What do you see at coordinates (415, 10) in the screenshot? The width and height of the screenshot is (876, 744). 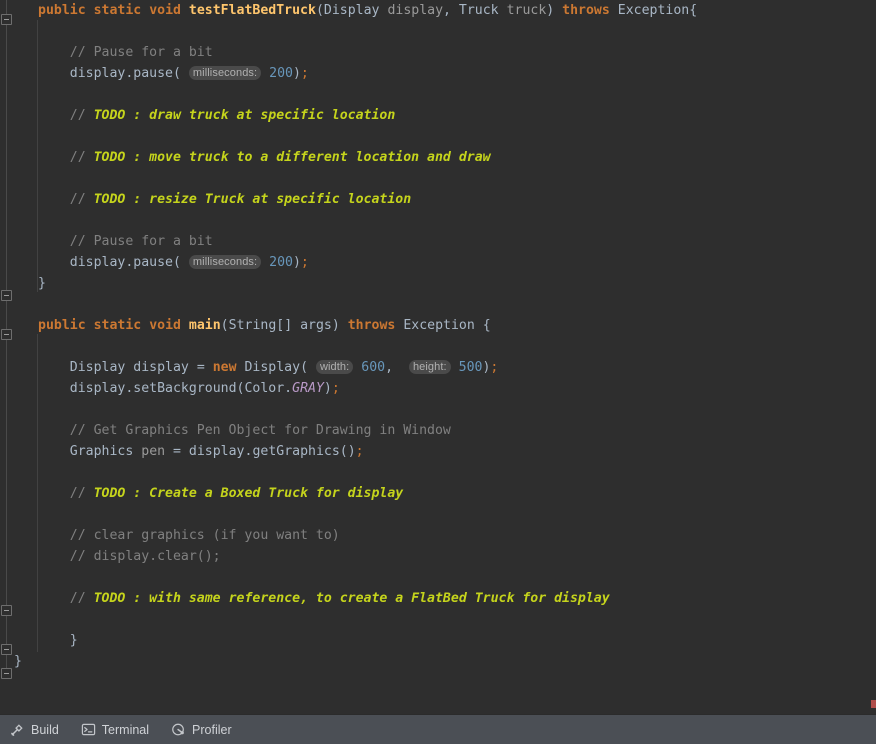 I see `token-local: display` at bounding box center [415, 10].